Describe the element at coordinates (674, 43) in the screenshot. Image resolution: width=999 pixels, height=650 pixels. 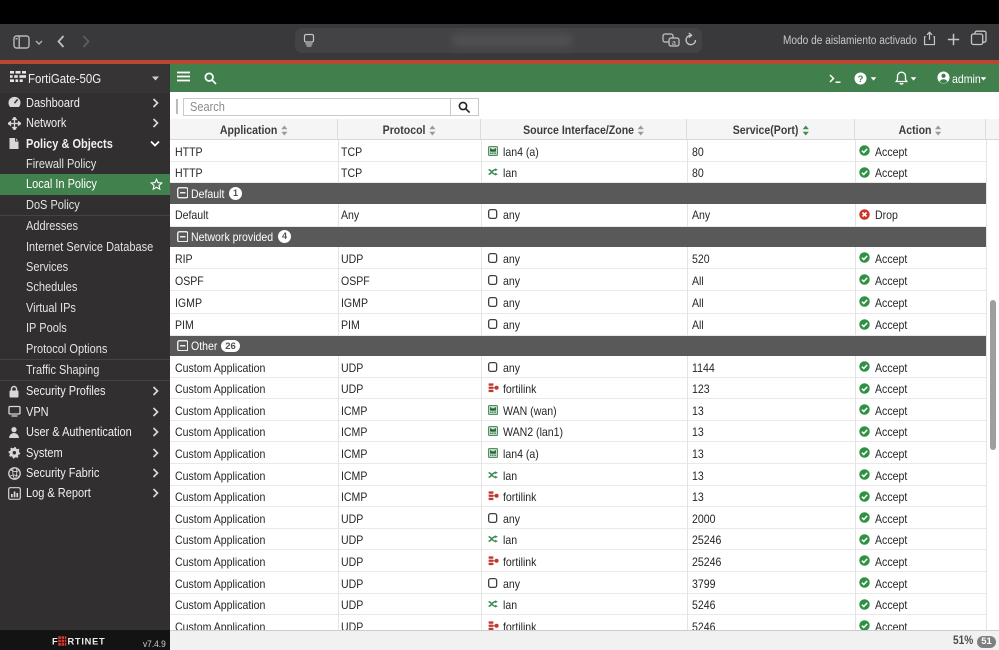
I see `svg-text: a` at that location.